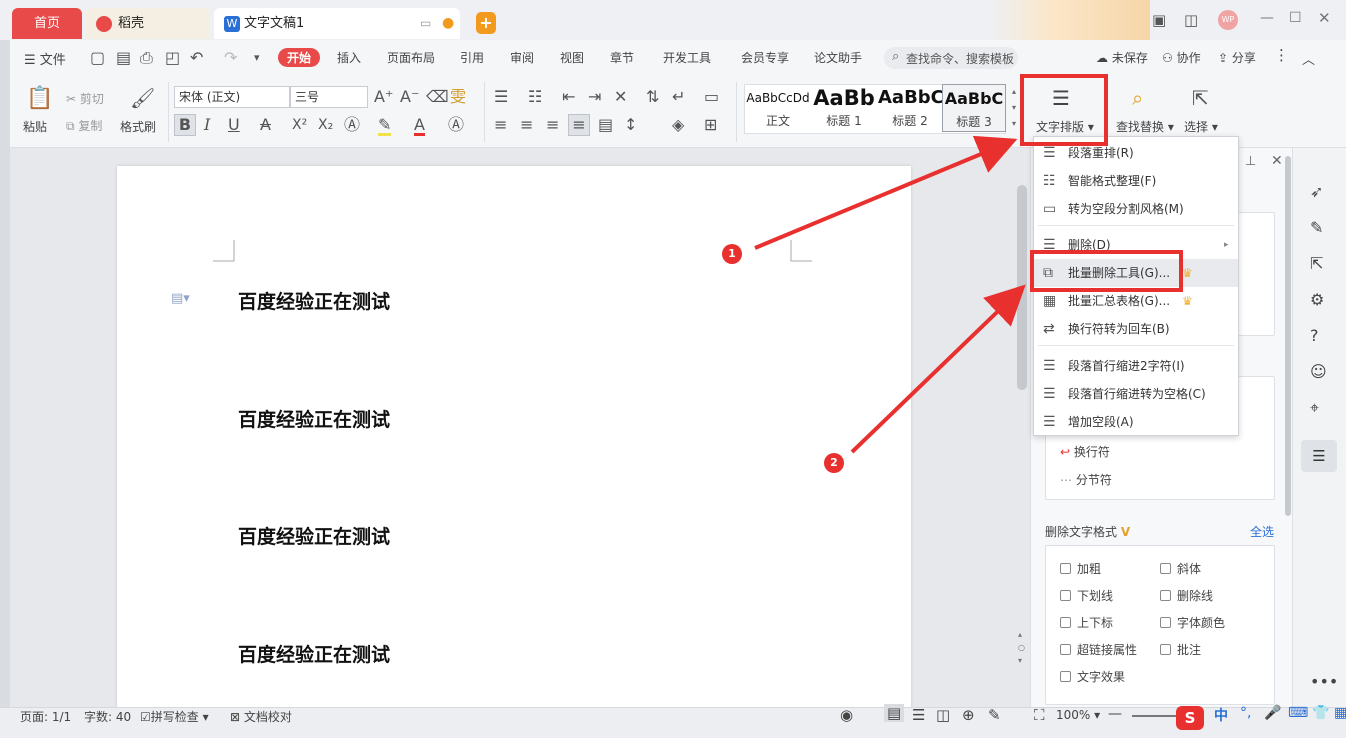  I want to click on annotation-badge-1: 1, so click(732, 254).